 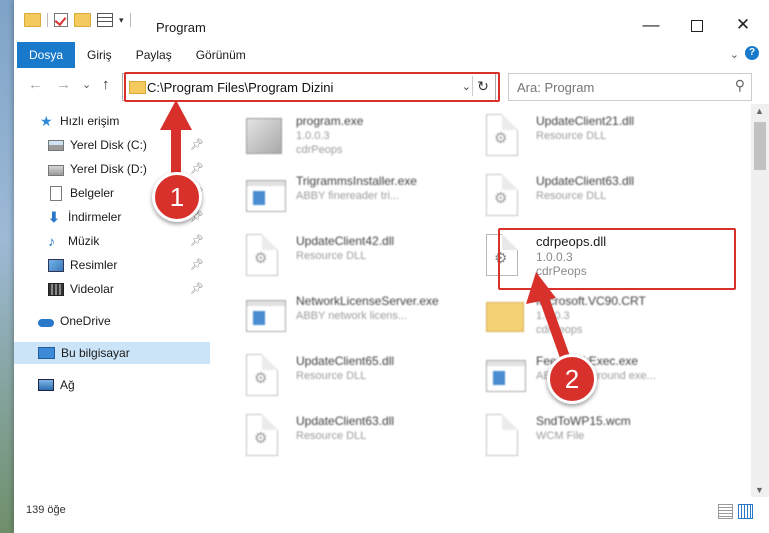 What do you see at coordinates (177, 197) in the screenshot?
I see `step-1-badge: 1` at bounding box center [177, 197].